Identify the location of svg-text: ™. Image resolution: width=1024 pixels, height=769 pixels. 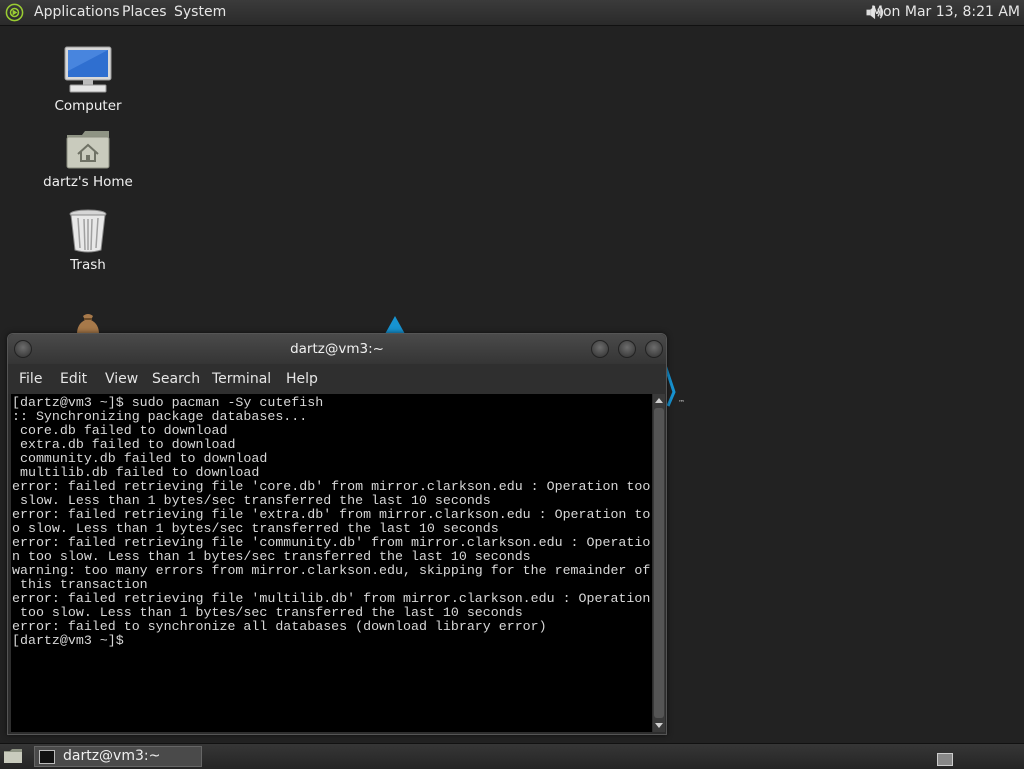
(681, 403).